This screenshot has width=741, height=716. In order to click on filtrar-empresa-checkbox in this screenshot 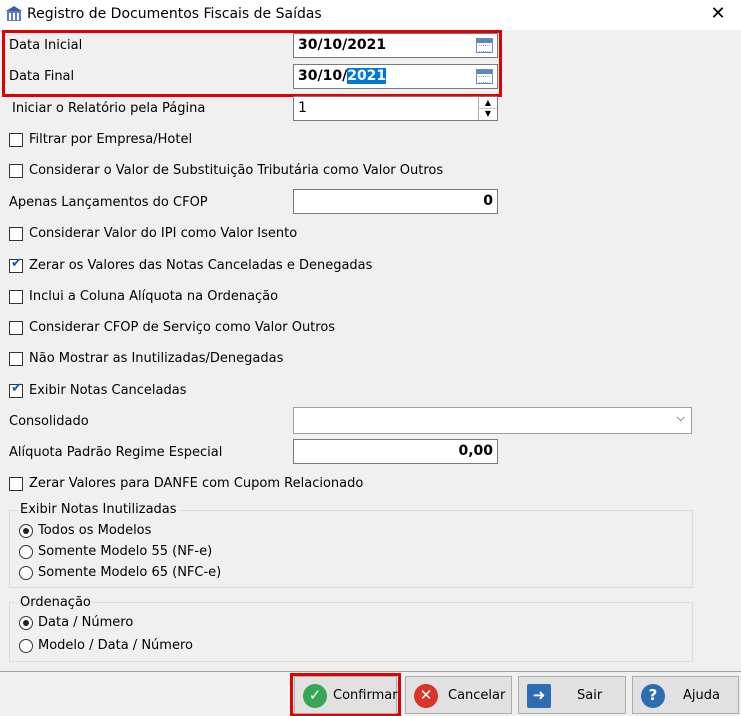, I will do `click(16, 140)`.